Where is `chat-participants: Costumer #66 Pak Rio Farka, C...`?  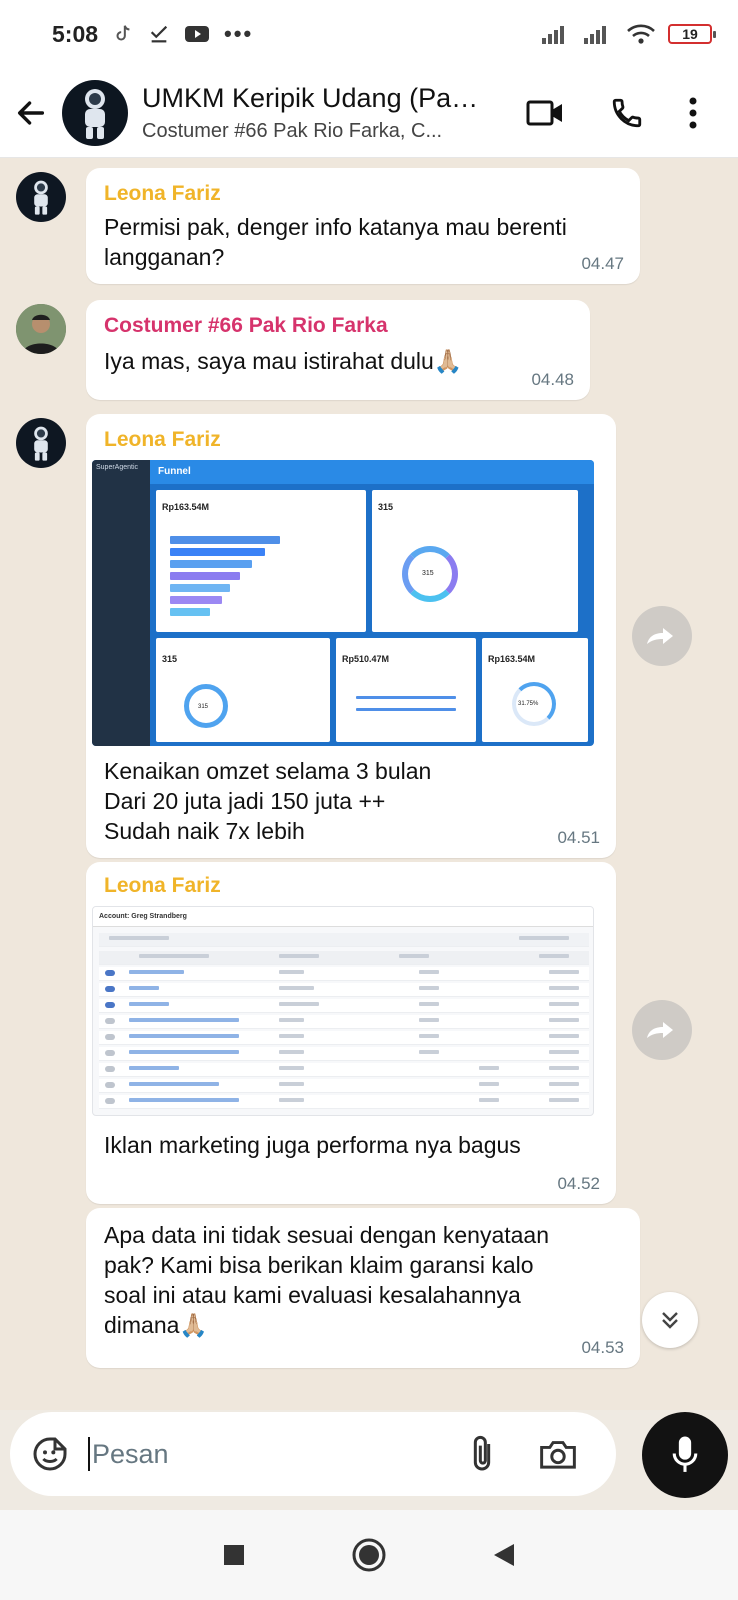
chat-participants: Costumer #66 Pak Rio Farka, C... is located at coordinates (292, 130).